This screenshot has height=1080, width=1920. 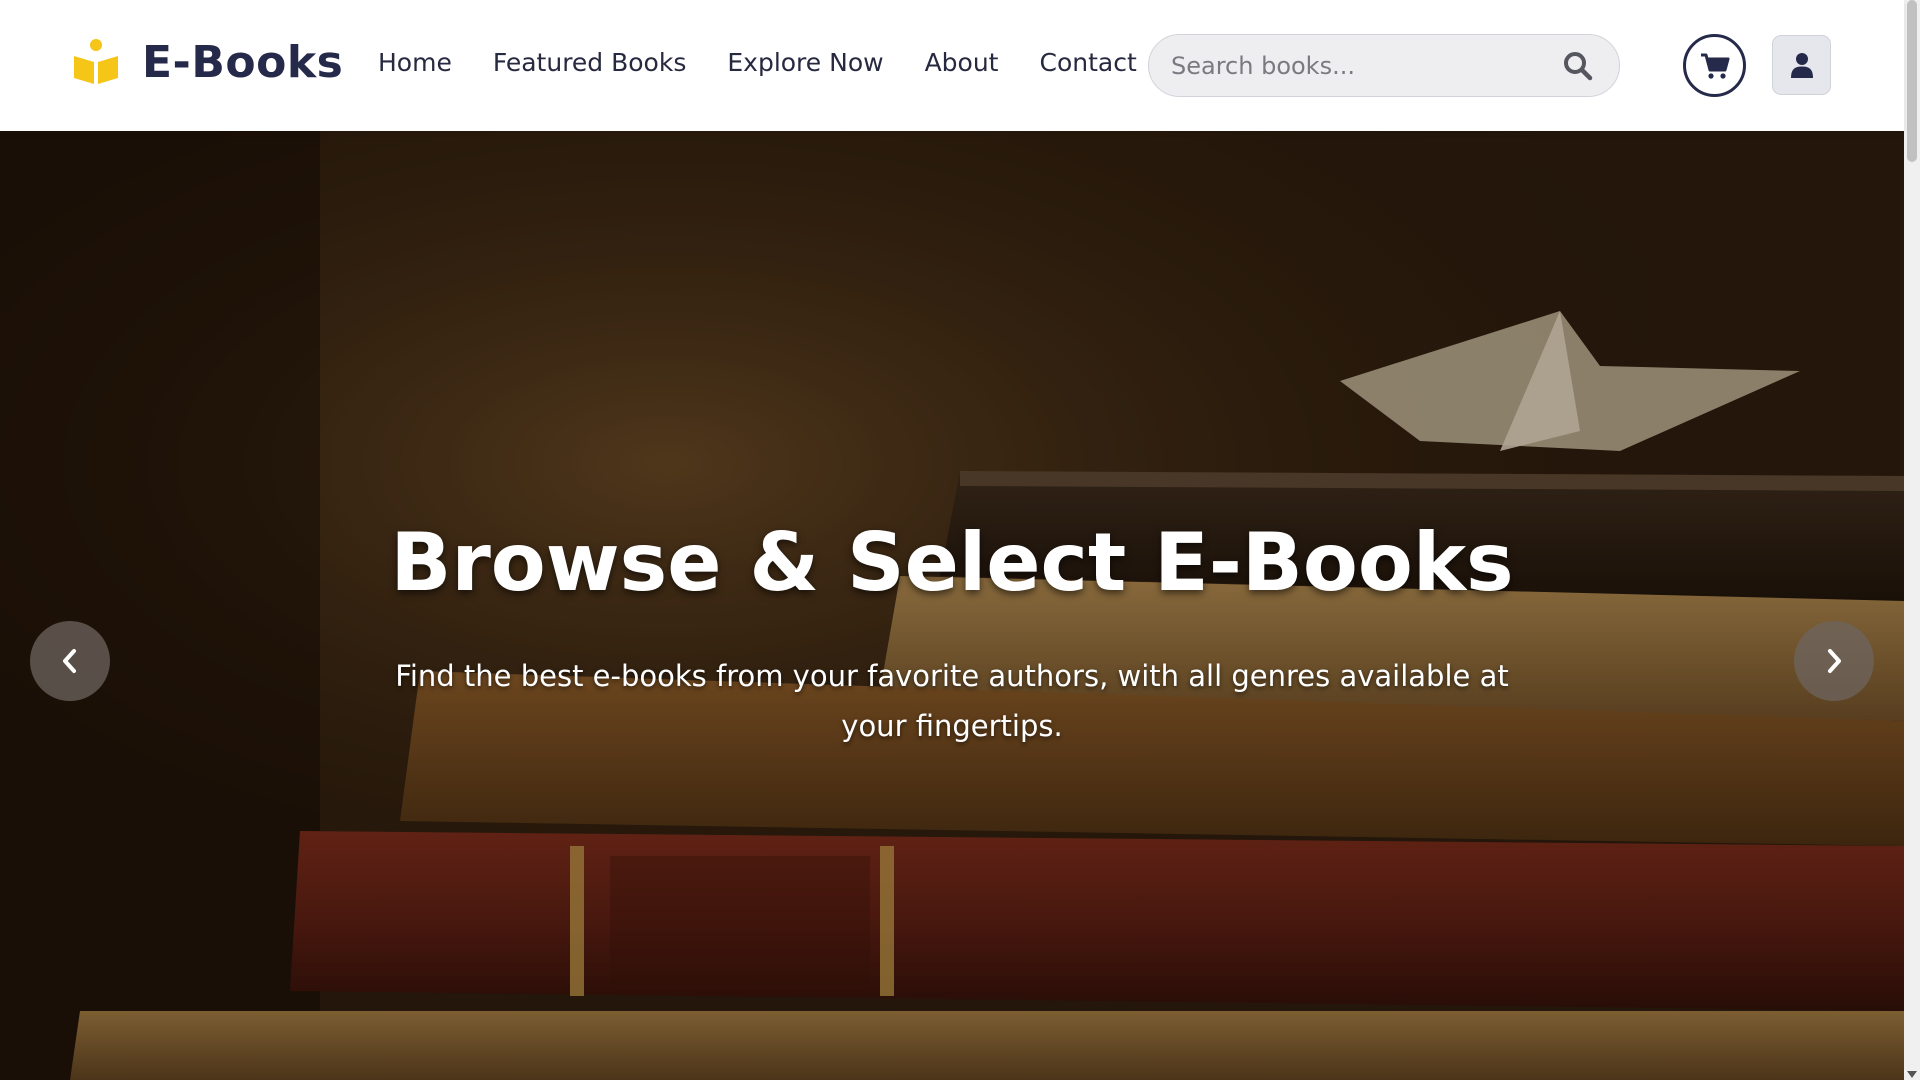 I want to click on search-input, so click(x=1361, y=65).